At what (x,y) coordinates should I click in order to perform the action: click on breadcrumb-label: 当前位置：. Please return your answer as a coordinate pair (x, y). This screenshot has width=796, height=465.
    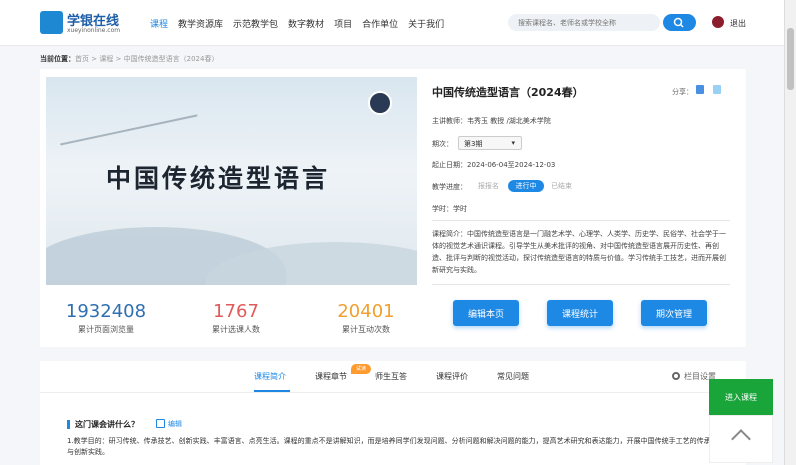
    Looking at the image, I should click on (57, 59).